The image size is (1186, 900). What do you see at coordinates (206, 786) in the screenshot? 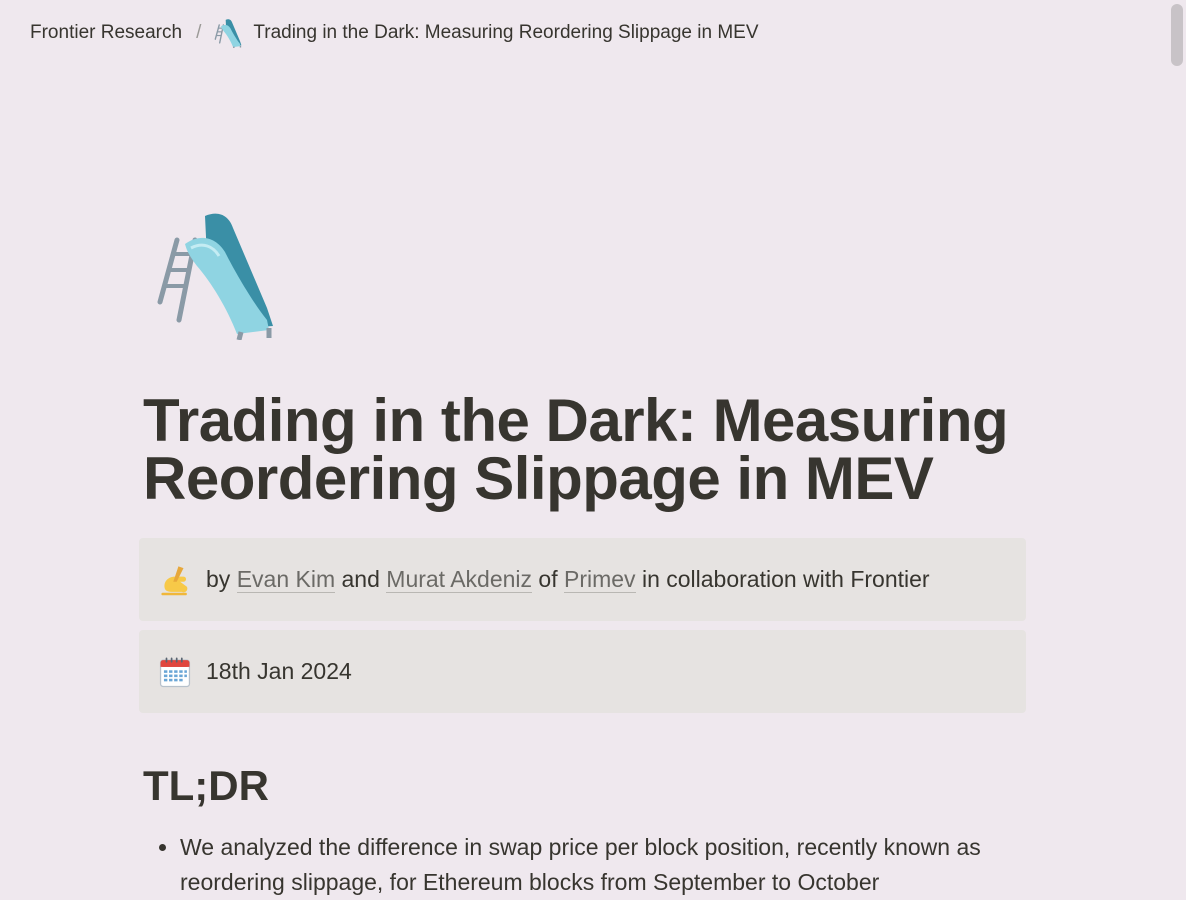
I see `tldr-heading: TL;DR` at bounding box center [206, 786].